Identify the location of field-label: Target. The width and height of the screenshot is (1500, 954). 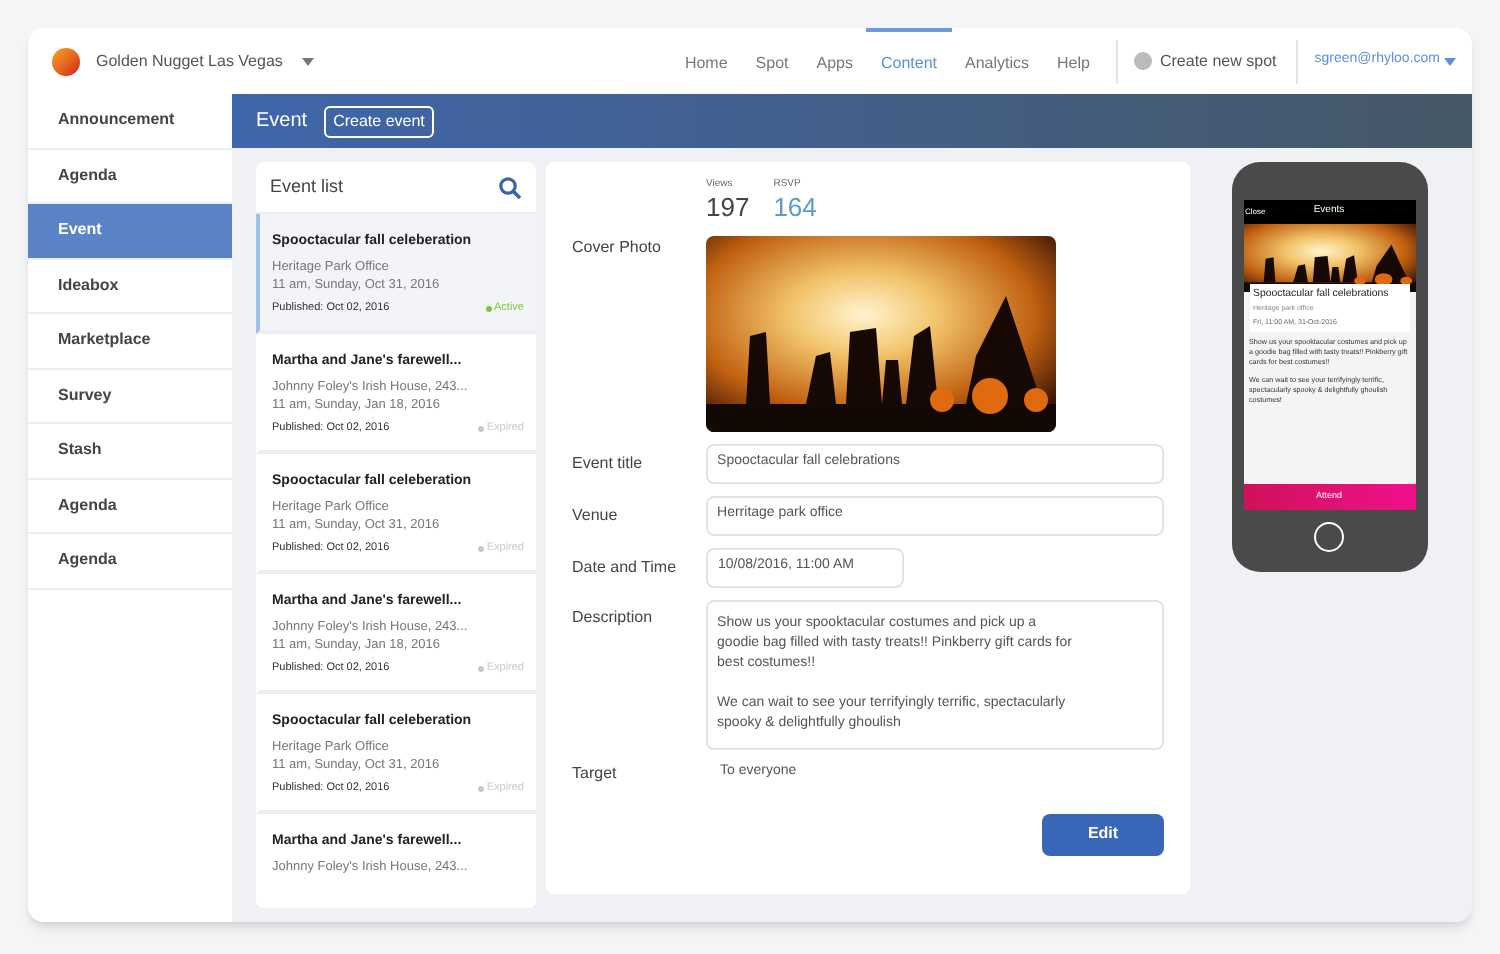
(595, 773).